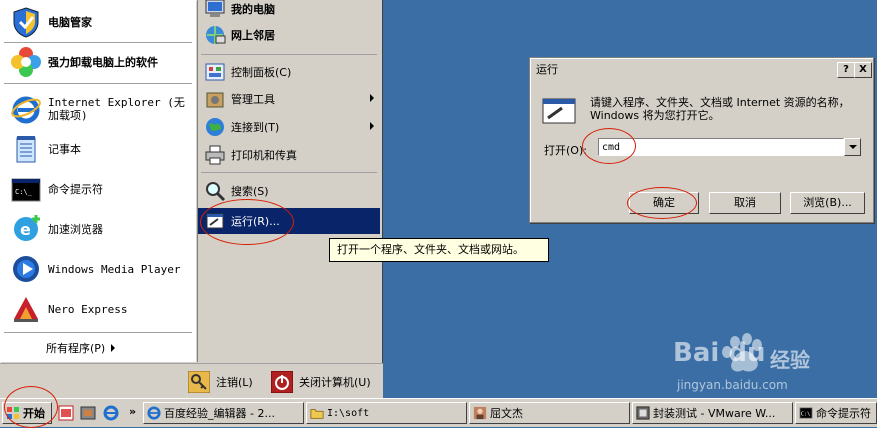  Describe the element at coordinates (98, 149) in the screenshot. I see `start-item-notepad: 记事本` at that location.